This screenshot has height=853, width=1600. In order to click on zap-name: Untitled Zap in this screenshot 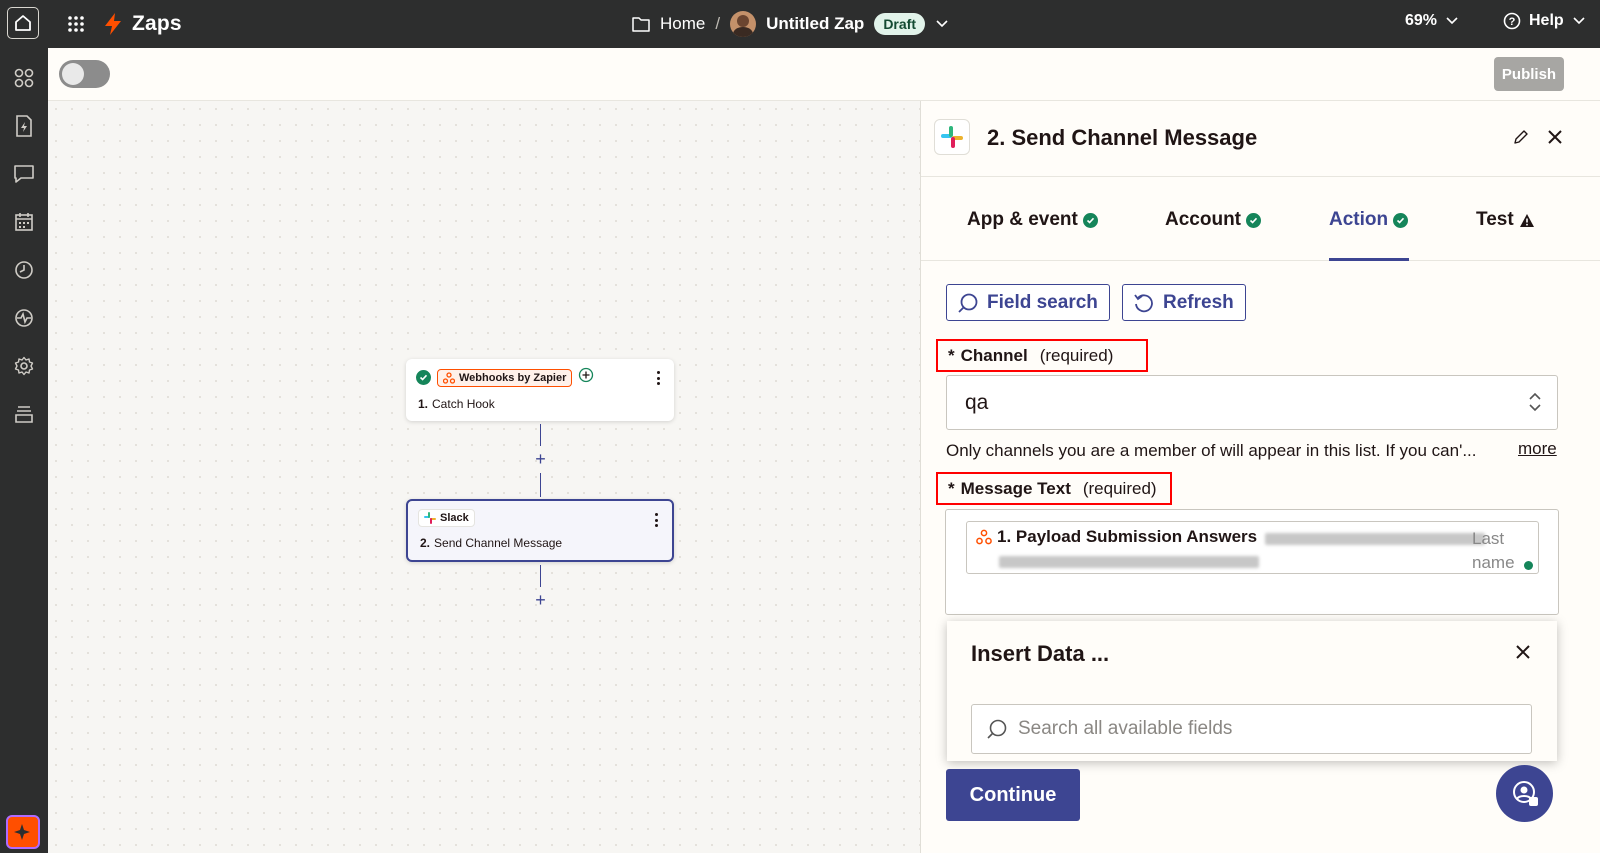, I will do `click(815, 24)`.